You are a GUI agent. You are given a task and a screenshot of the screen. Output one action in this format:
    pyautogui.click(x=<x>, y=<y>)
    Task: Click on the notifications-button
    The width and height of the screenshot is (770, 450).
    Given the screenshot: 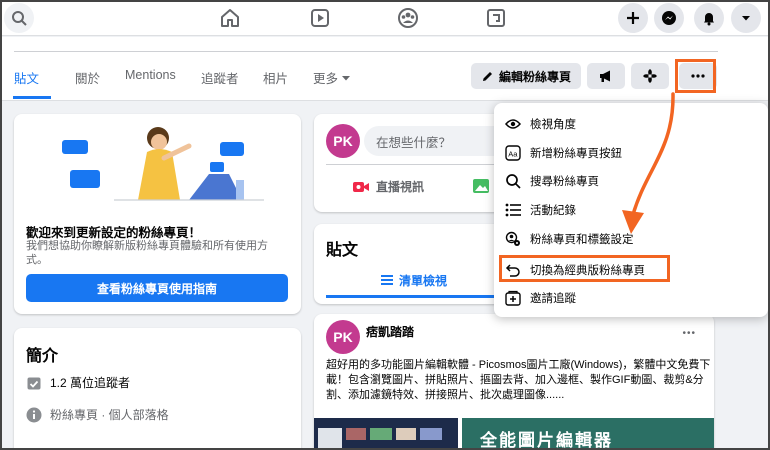 What is the action you would take?
    pyautogui.click(x=709, y=18)
    